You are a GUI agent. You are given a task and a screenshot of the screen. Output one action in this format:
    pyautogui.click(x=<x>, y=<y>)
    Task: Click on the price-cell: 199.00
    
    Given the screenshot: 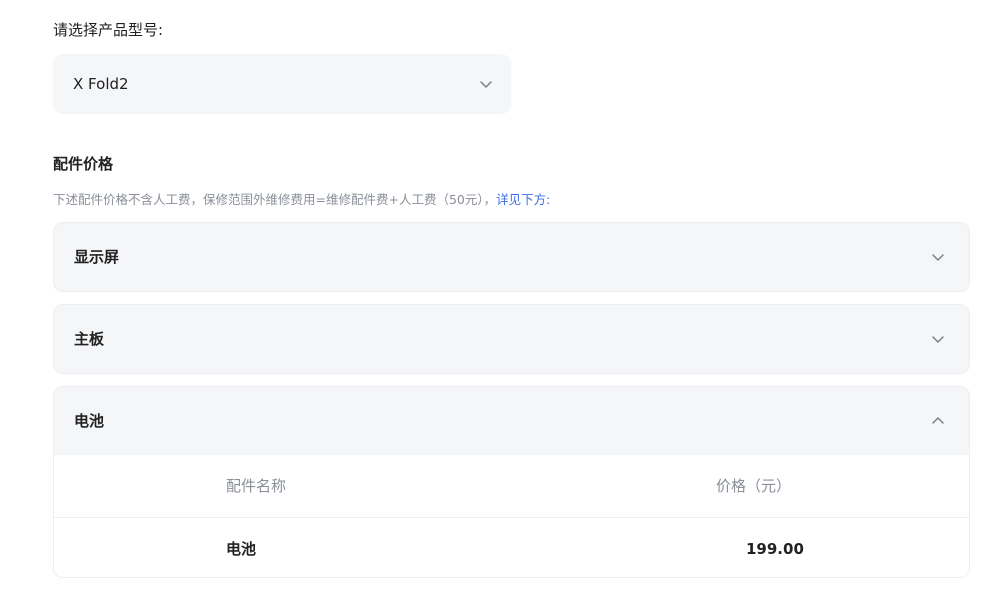 What is the action you would take?
    pyautogui.click(x=775, y=549)
    